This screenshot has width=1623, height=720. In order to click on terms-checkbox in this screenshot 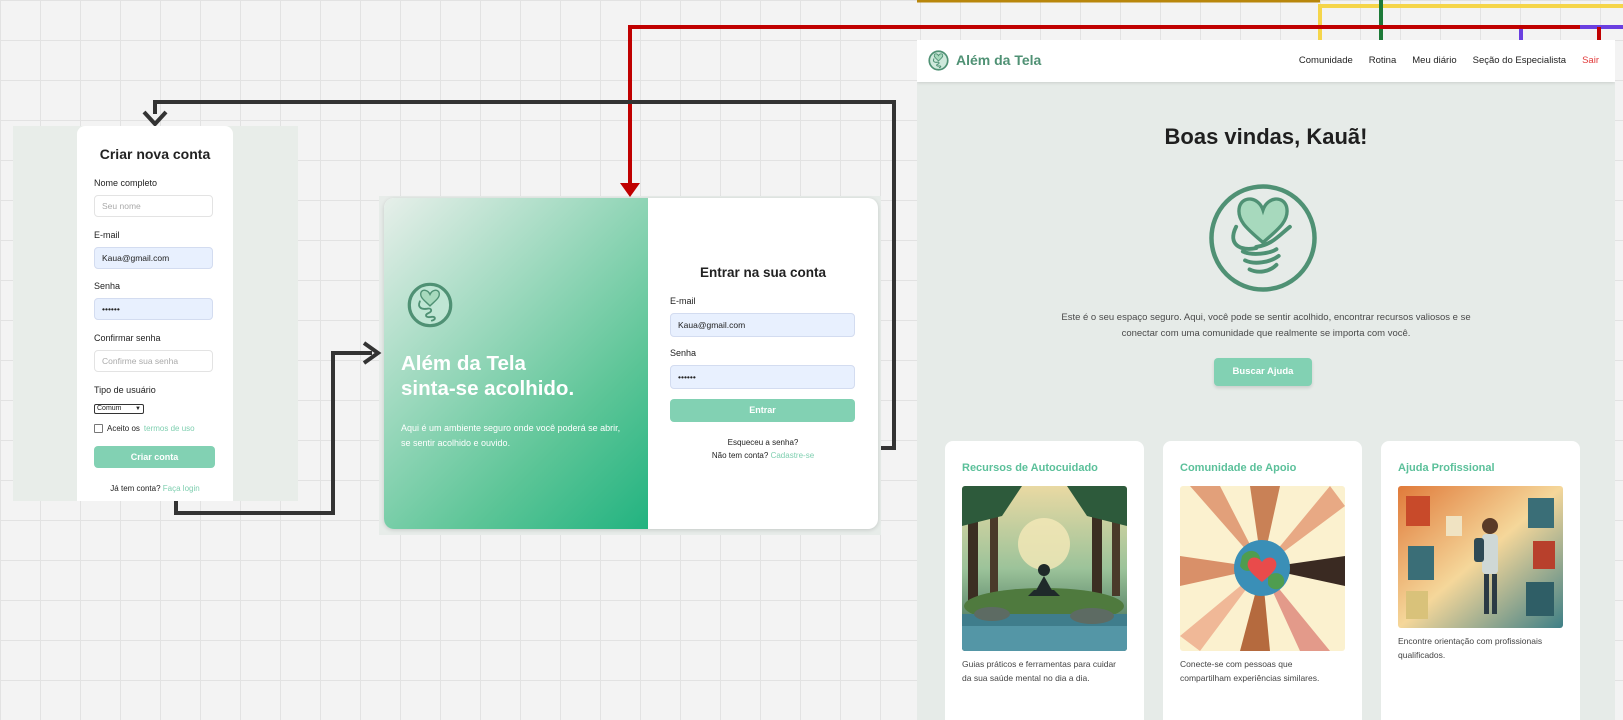, I will do `click(98, 428)`.